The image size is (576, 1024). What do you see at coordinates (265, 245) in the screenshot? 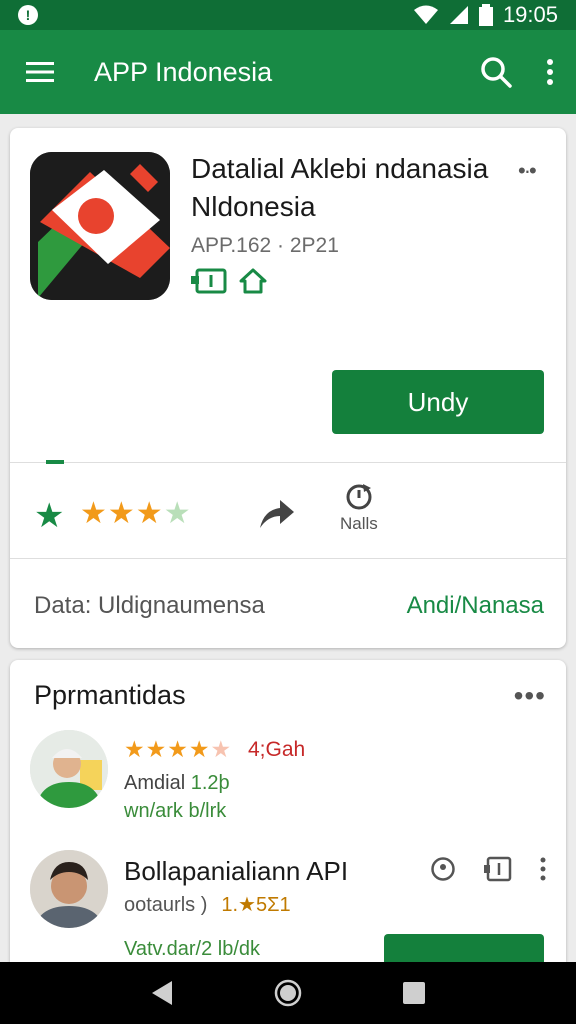
I see `app-meta: APP.162 · 2P21` at bounding box center [265, 245].